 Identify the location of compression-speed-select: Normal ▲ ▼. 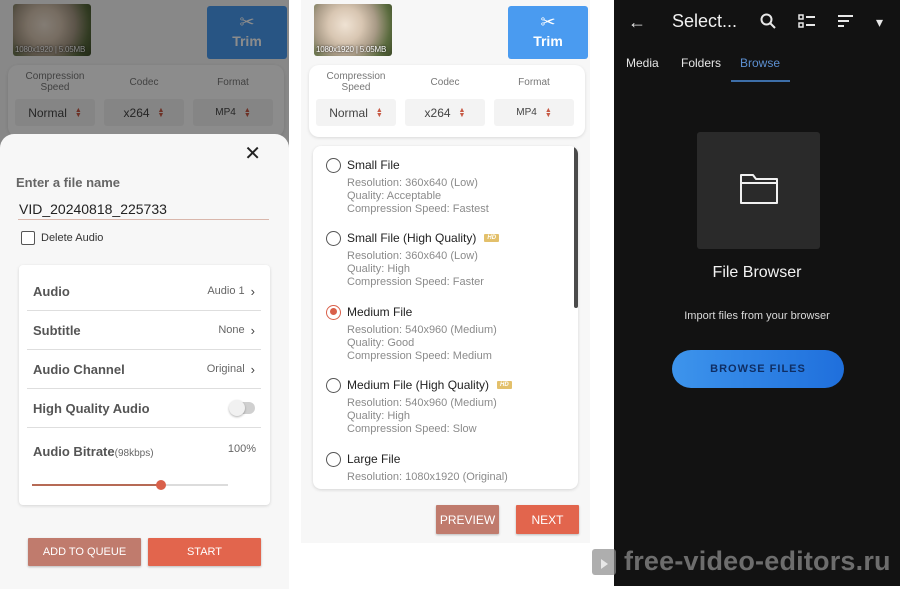
(356, 112).